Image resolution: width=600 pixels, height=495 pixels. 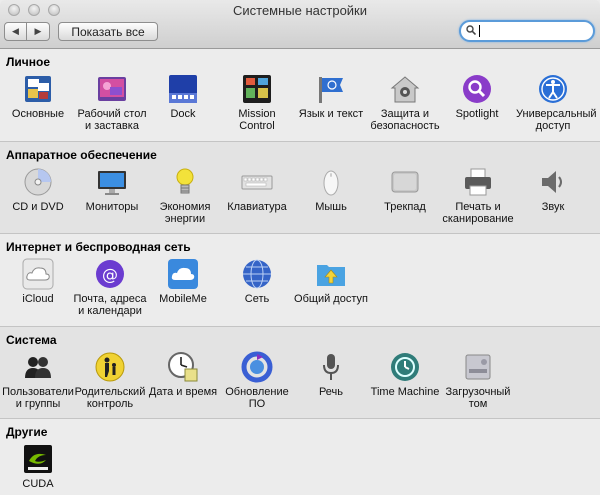 I want to click on startup-disk-icon, so click(x=478, y=367).